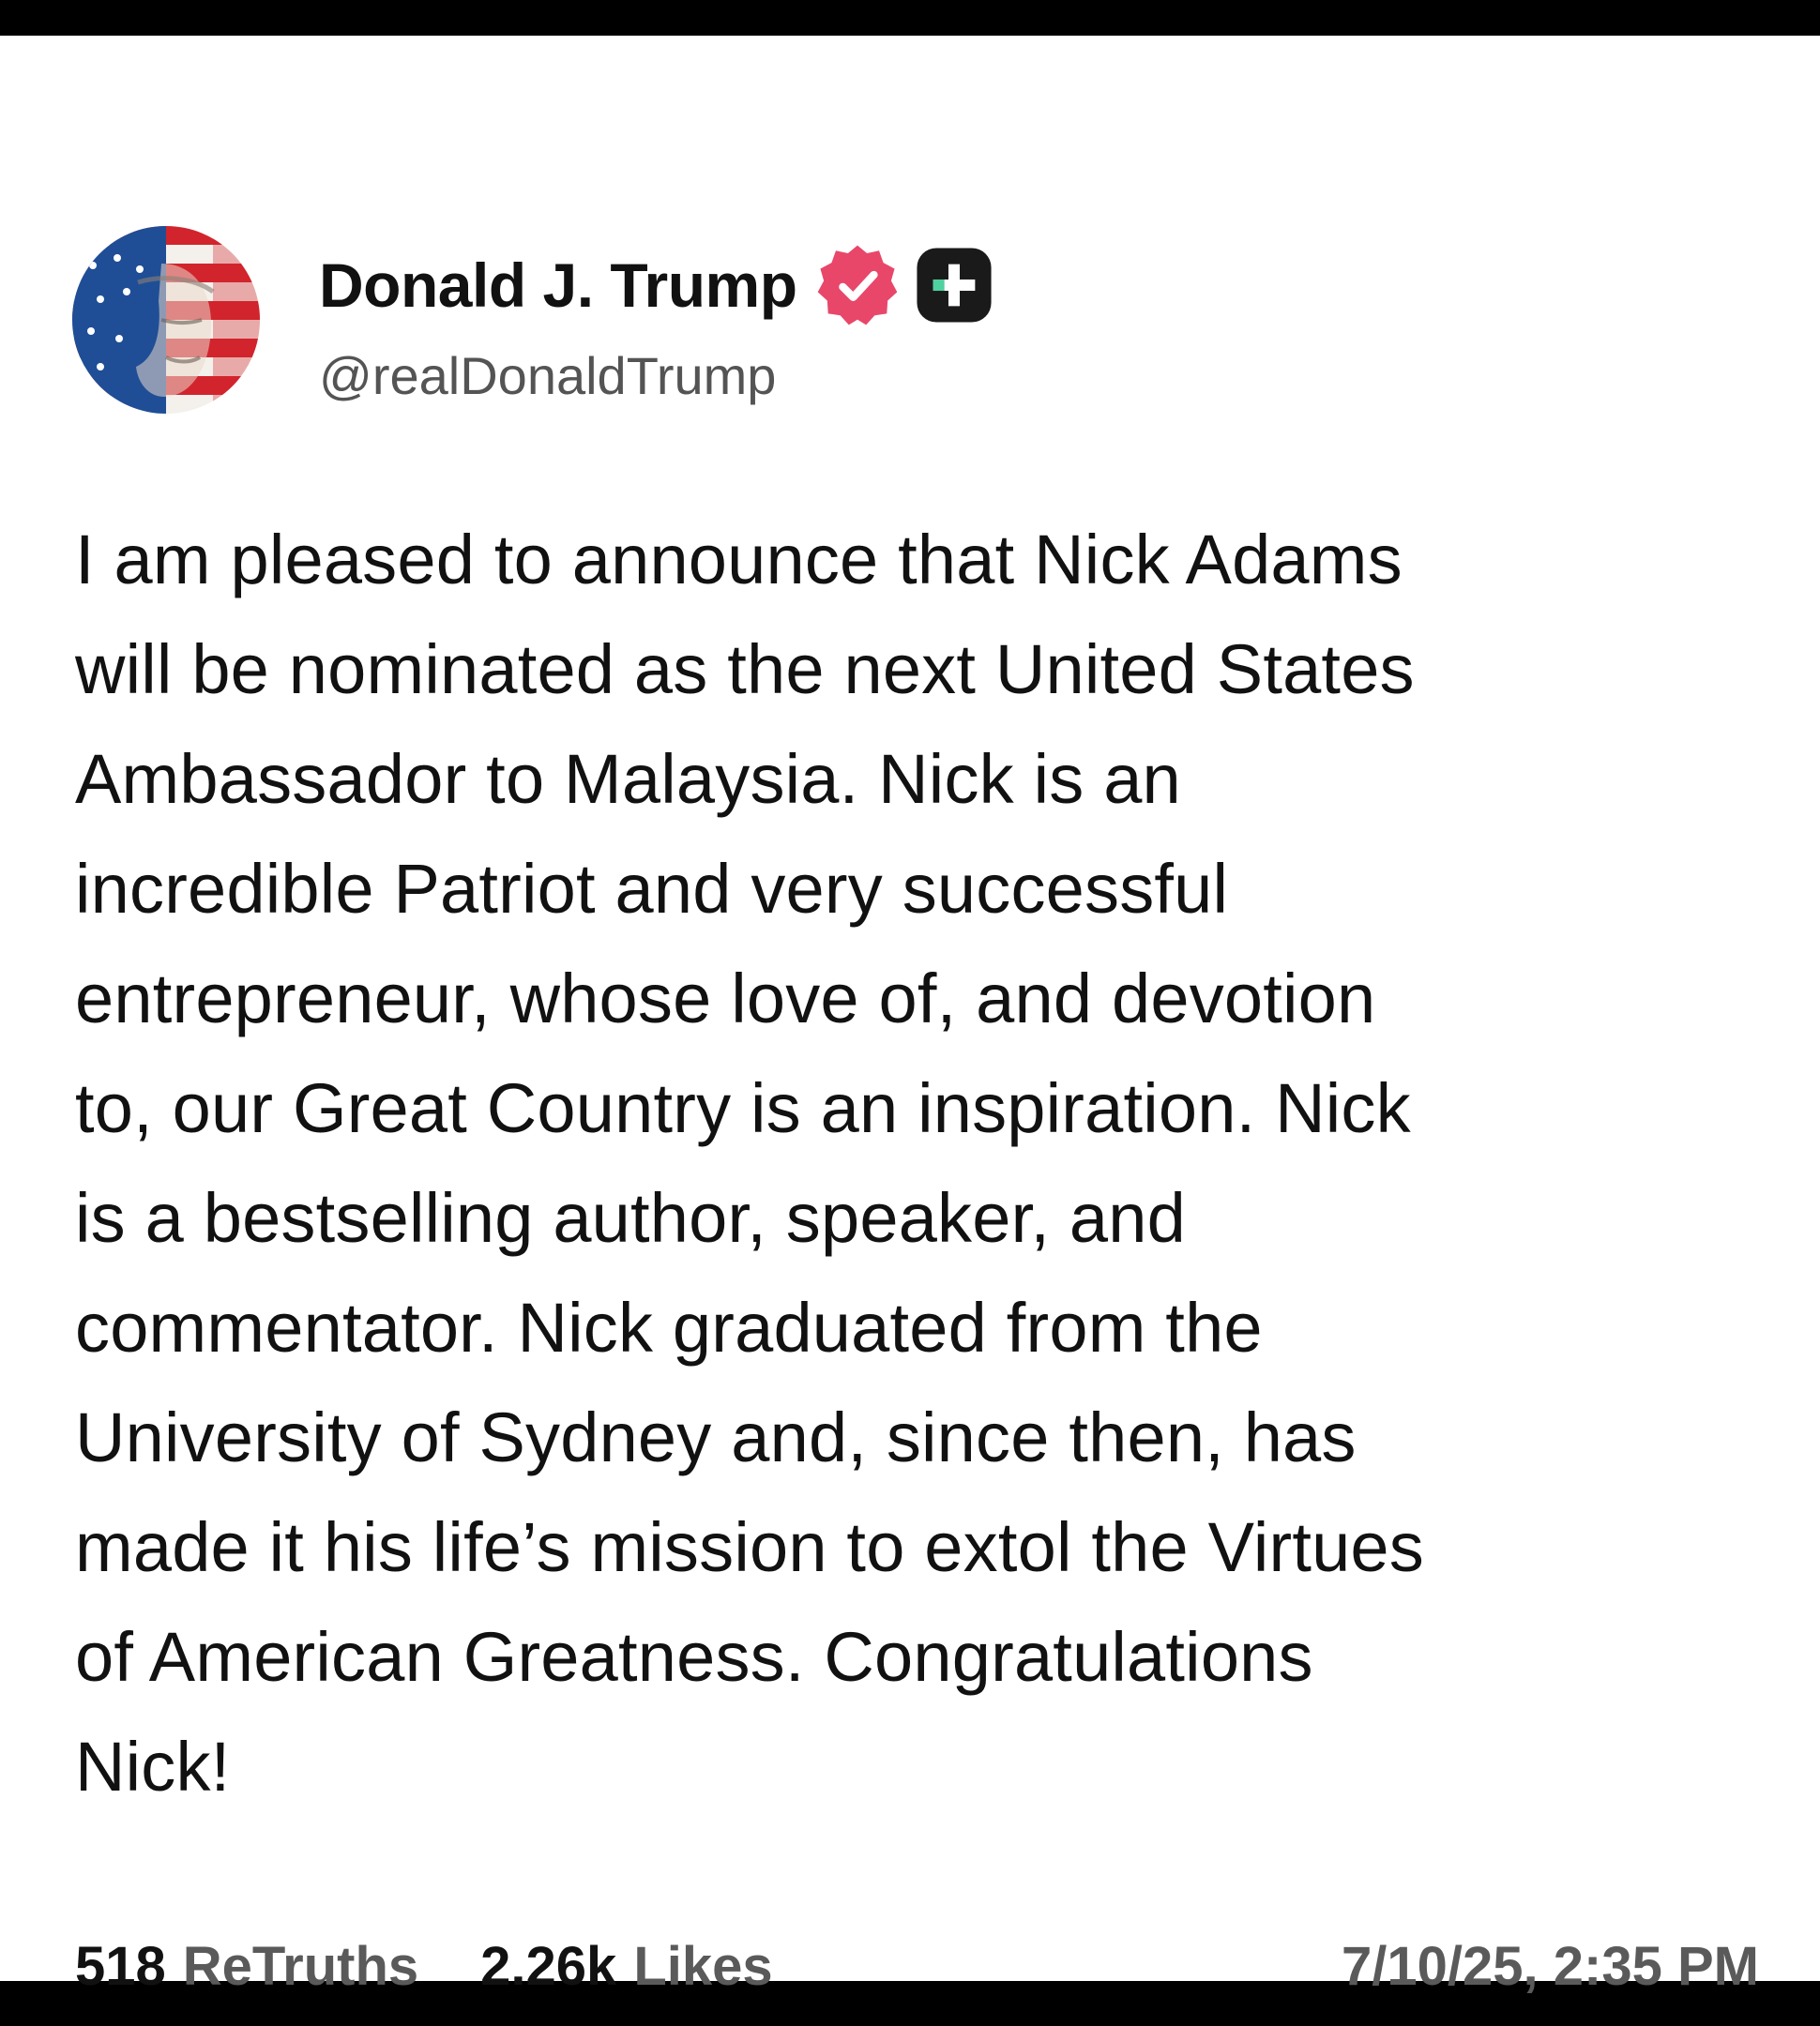 The image size is (1820, 2026). I want to click on post-stats: 518 ReTruths 2.26k Likes, so click(455, 1967).